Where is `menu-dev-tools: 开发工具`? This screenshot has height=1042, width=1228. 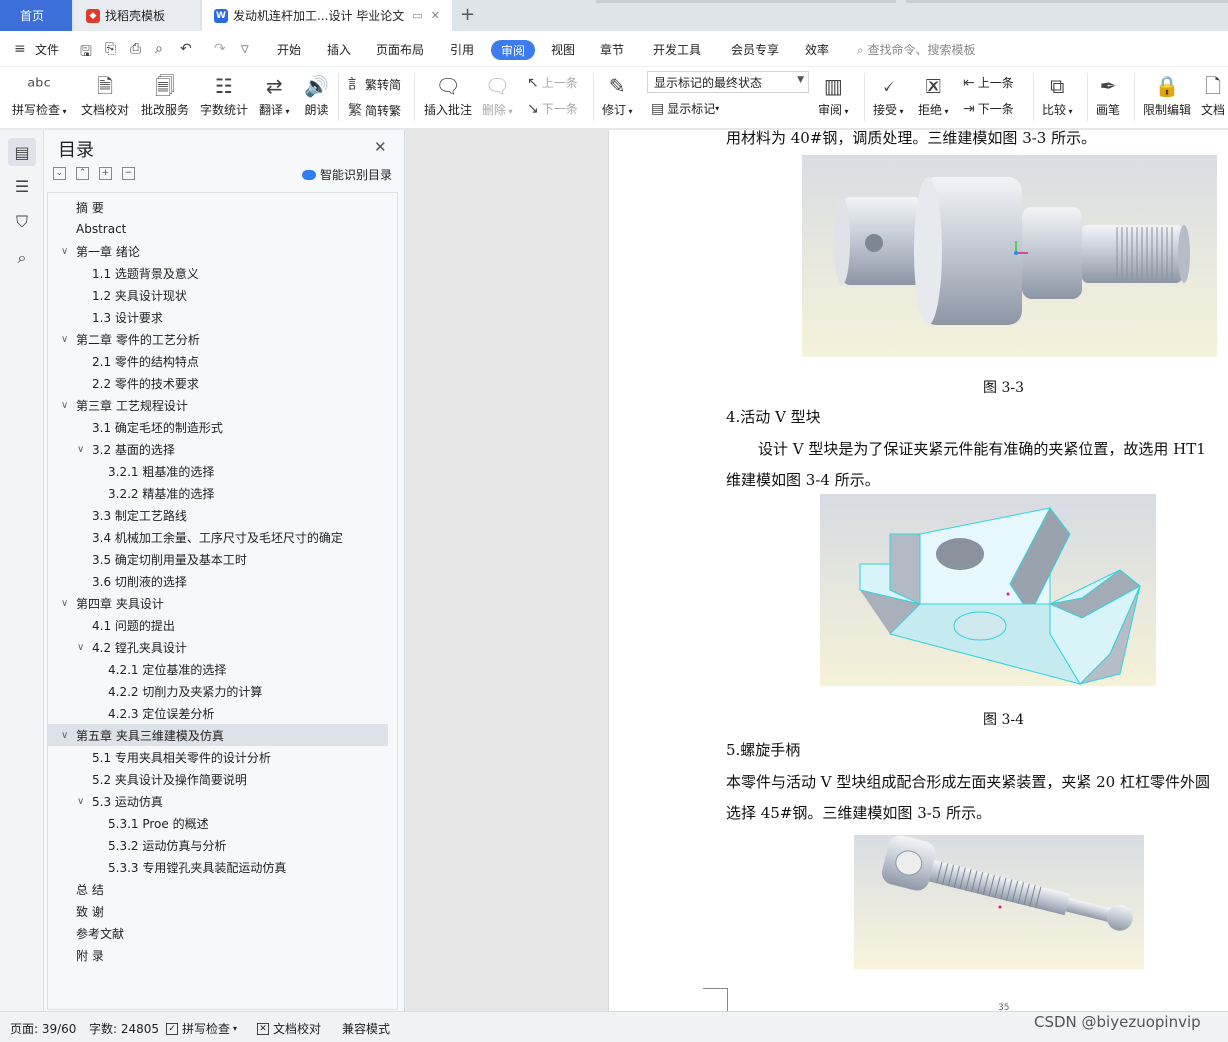
menu-dev-tools: 开发工具 is located at coordinates (677, 49).